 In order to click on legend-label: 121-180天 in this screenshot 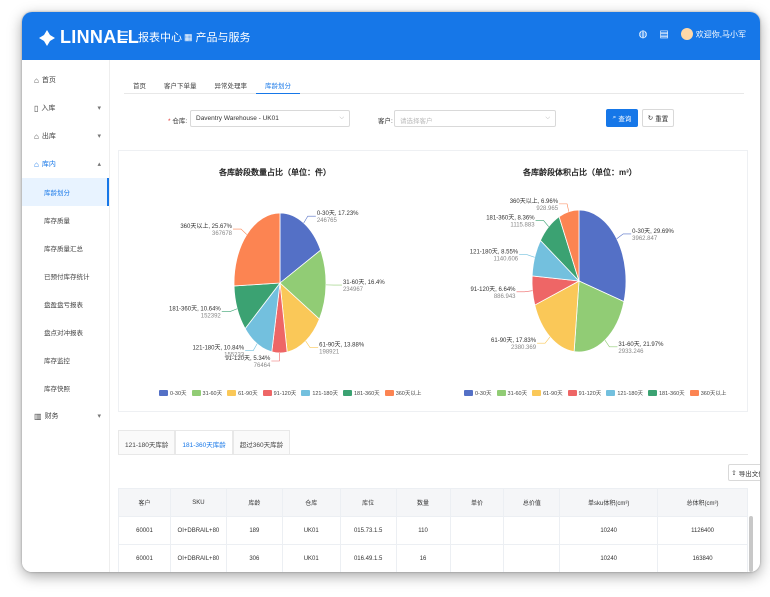, I will do `click(630, 394)`.